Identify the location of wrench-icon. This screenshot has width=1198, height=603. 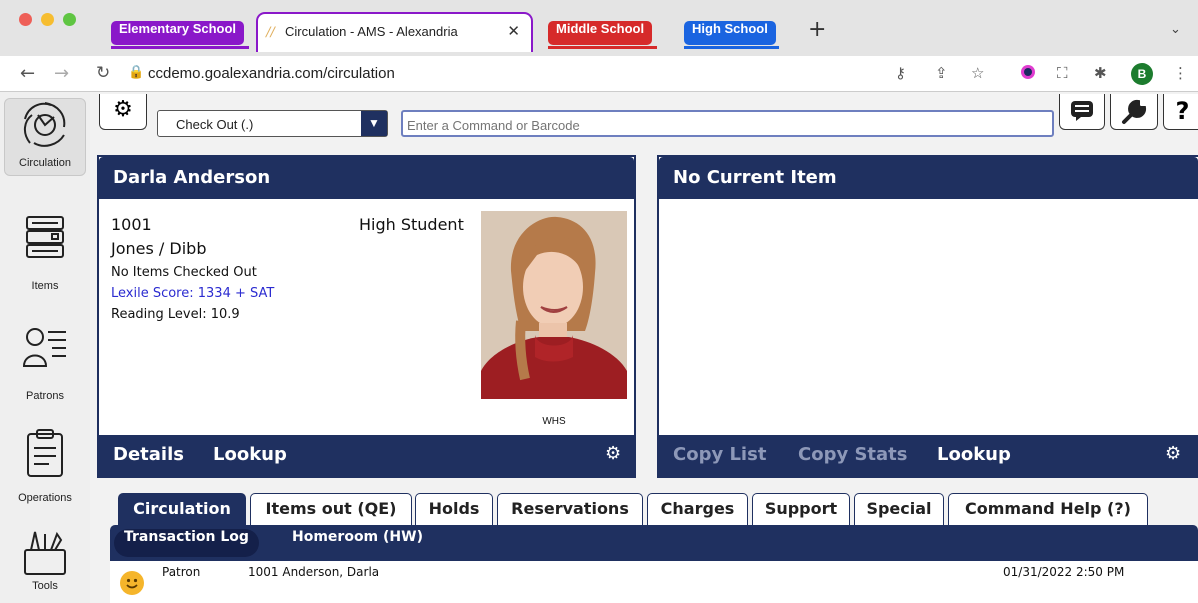
(1134, 111).